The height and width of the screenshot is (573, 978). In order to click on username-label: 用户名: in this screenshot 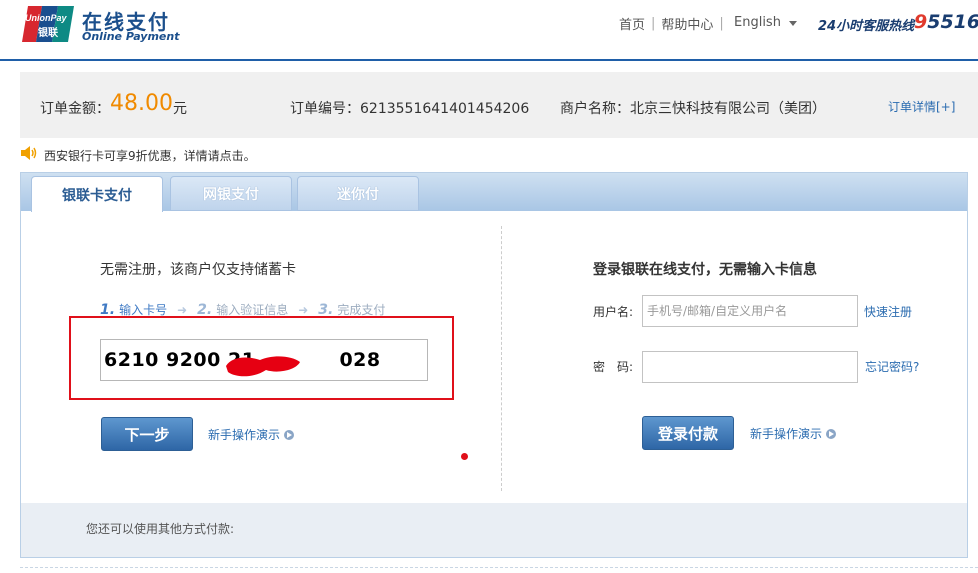, I will do `click(613, 312)`.